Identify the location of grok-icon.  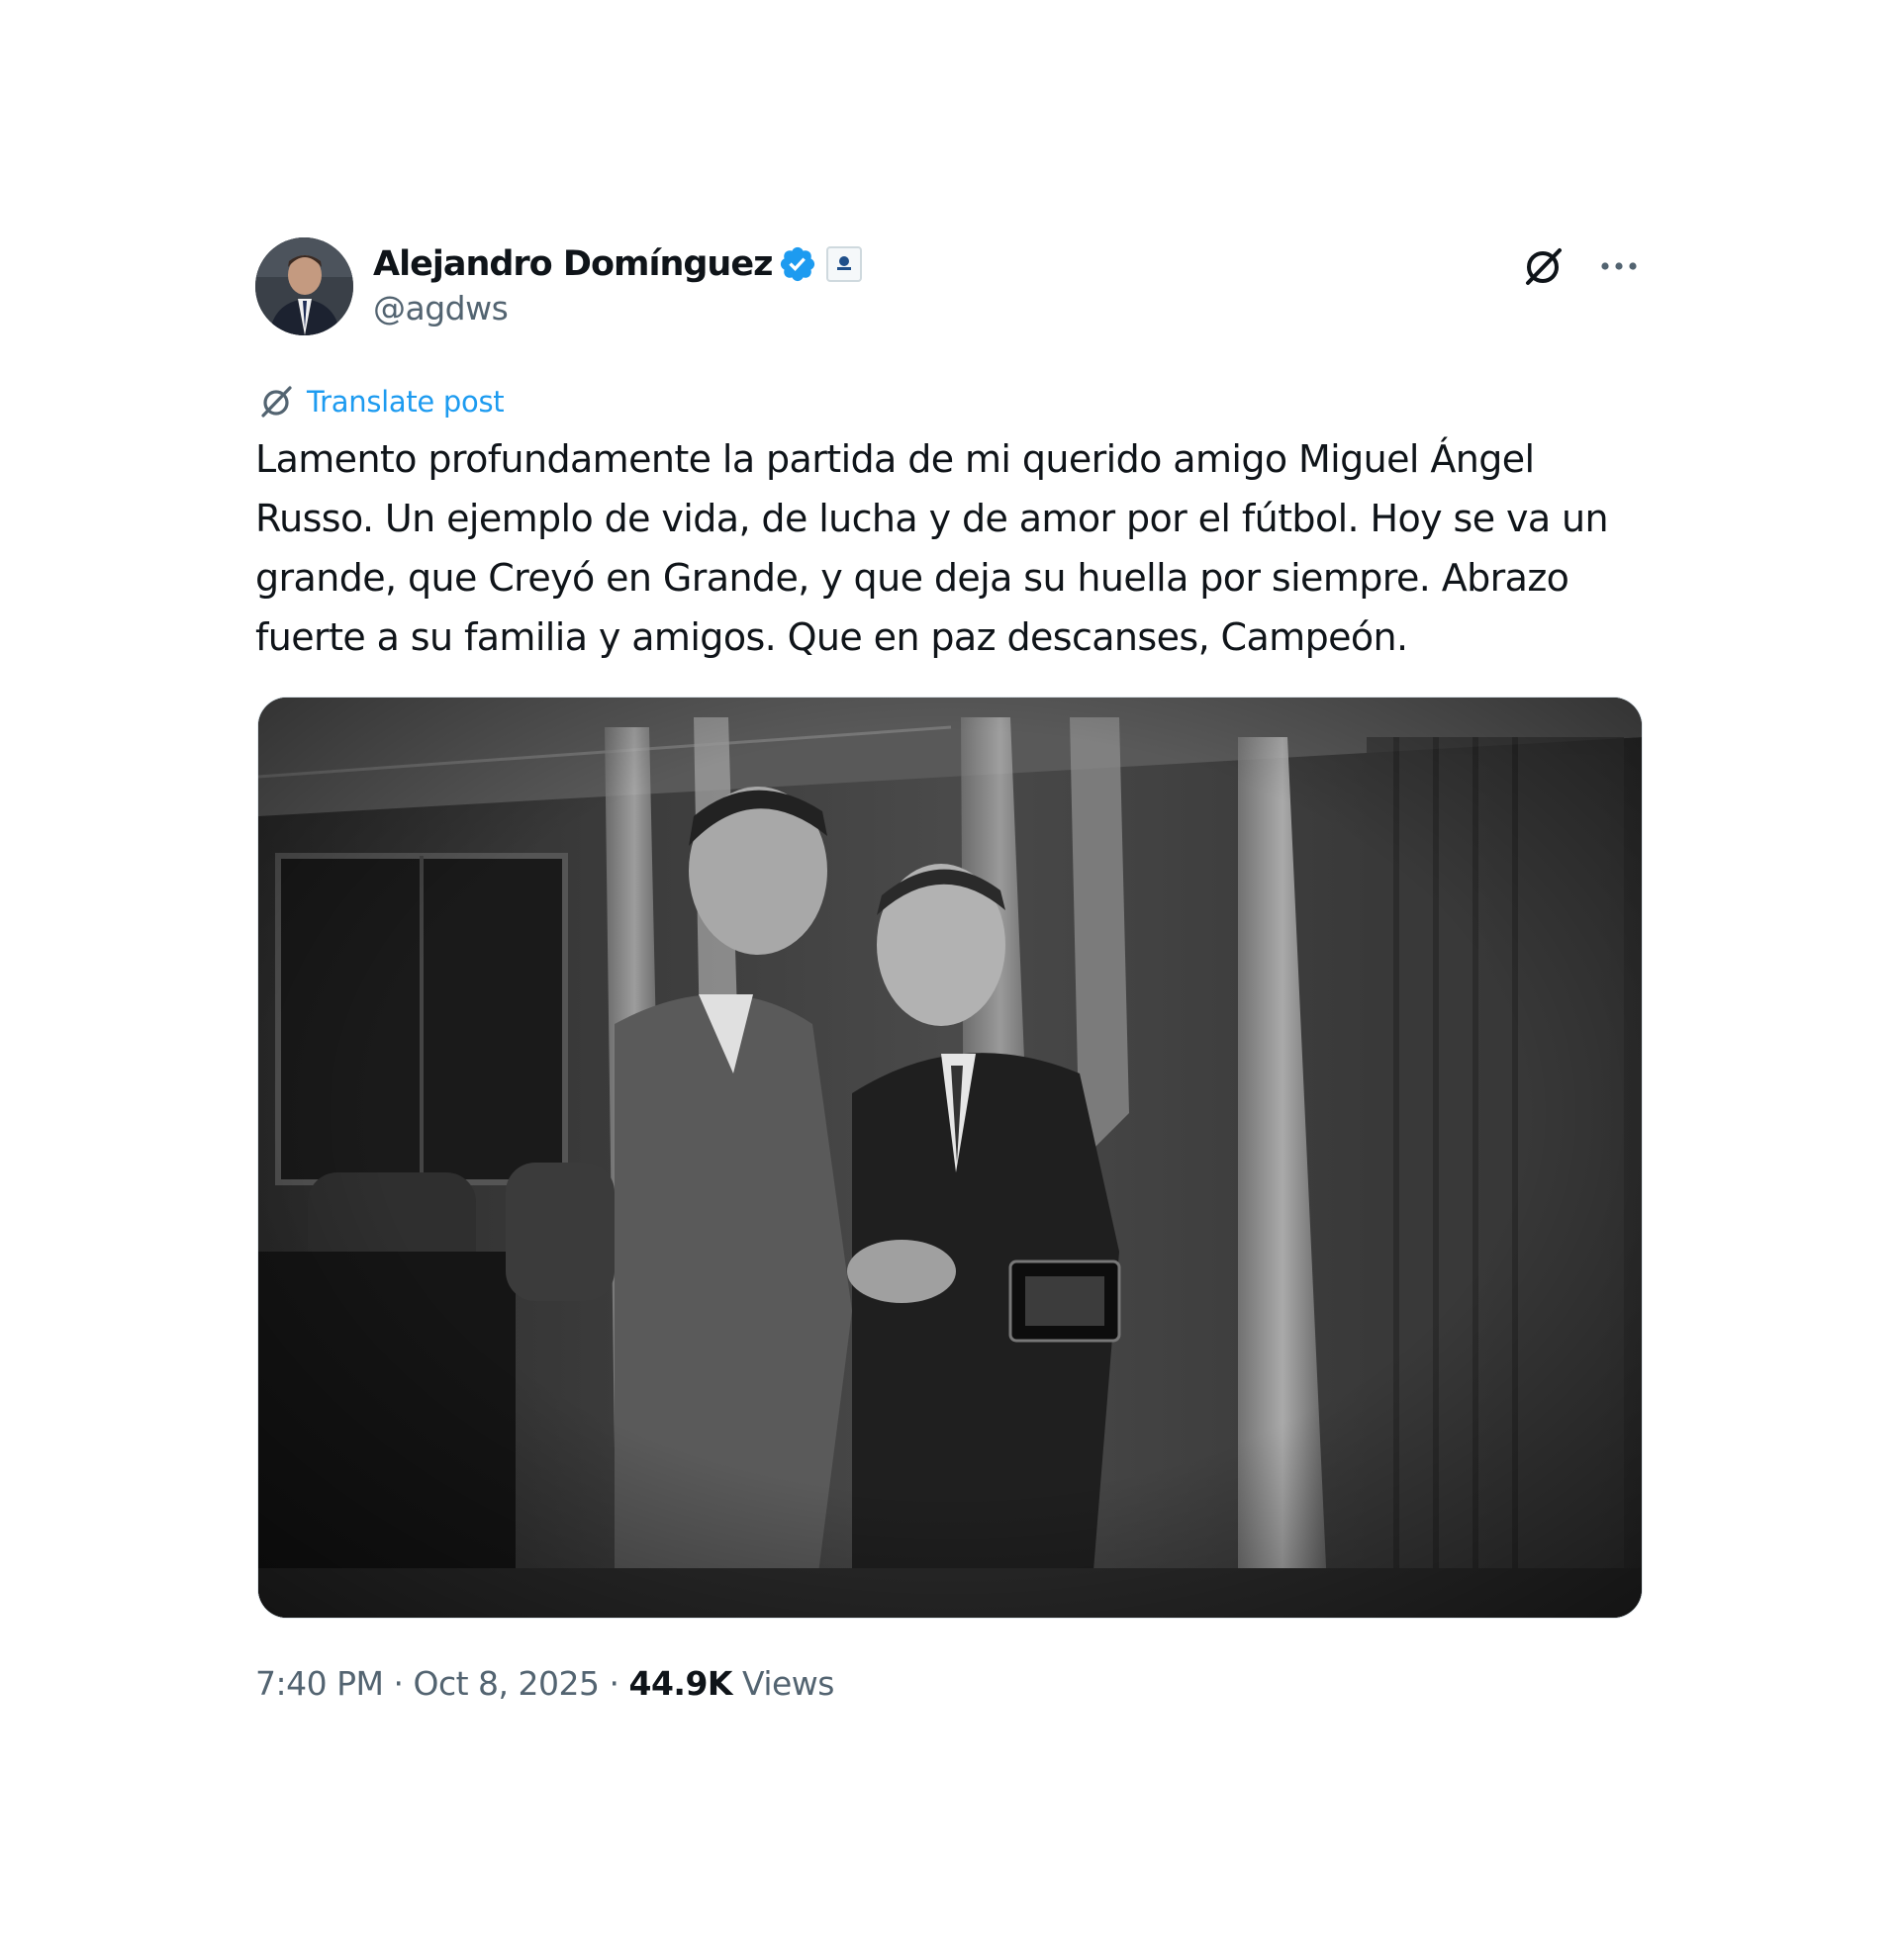
(1544, 266).